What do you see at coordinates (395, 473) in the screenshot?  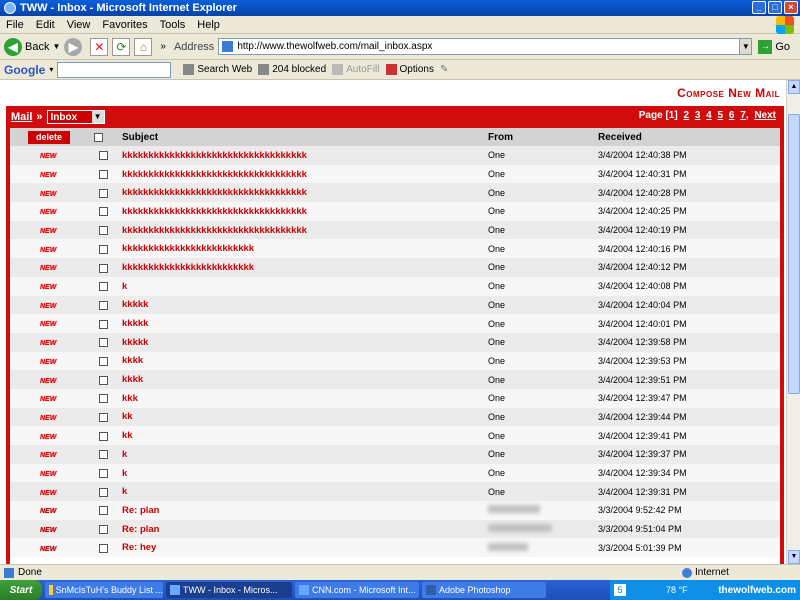 I see `table-row: NEW k One 3/4/2004 12:39:34 PM` at bounding box center [395, 473].